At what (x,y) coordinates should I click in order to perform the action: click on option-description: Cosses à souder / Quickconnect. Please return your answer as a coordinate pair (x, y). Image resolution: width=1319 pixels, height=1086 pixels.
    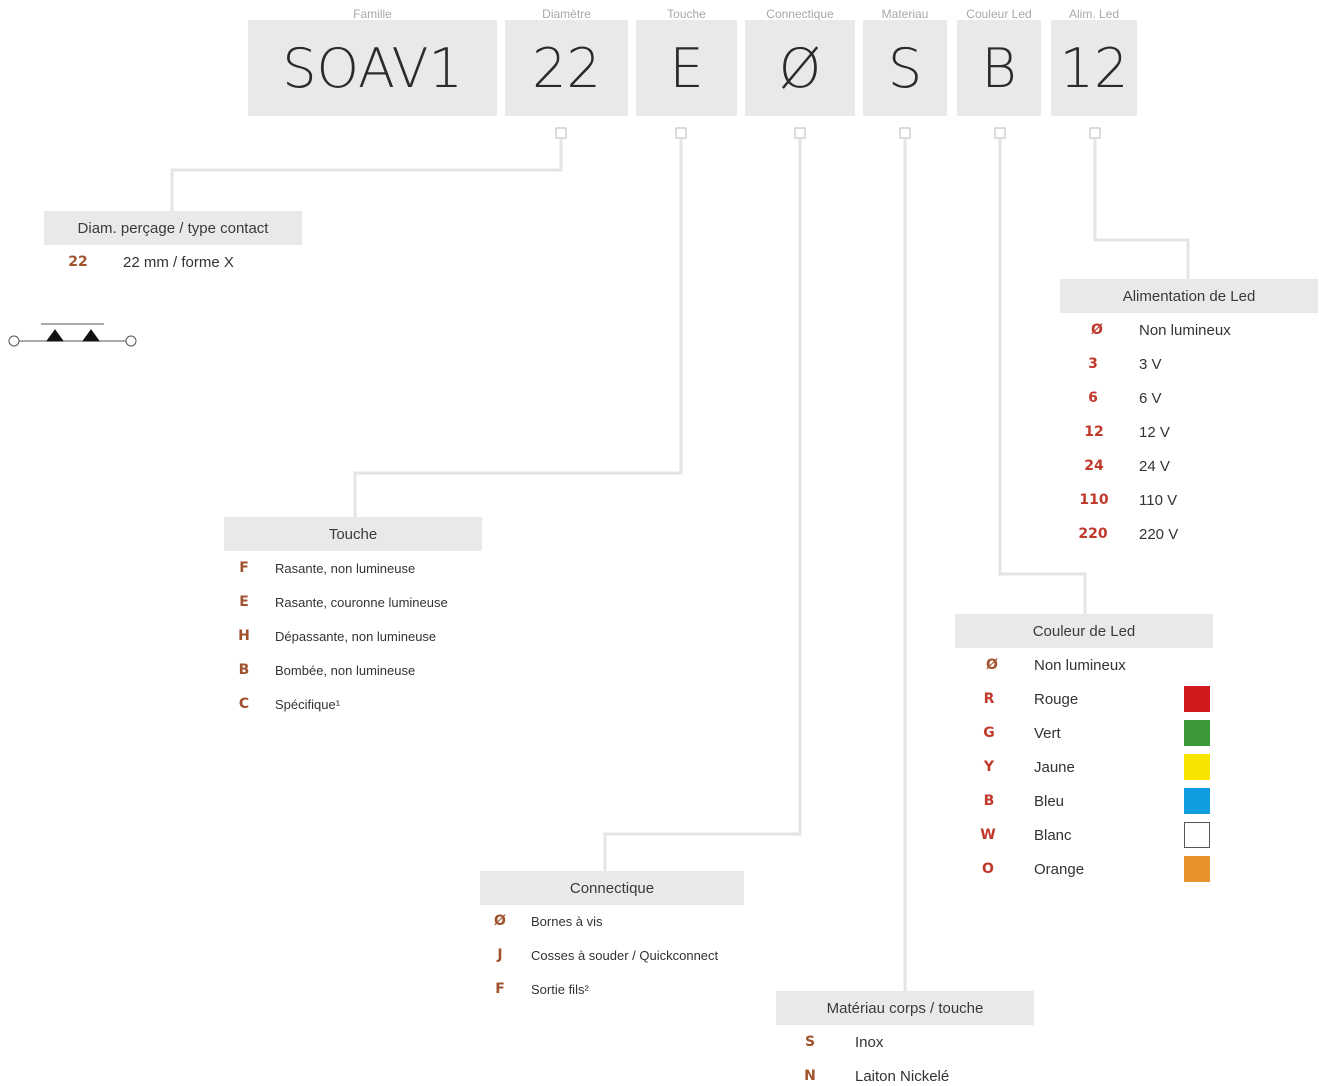
    Looking at the image, I should click on (625, 955).